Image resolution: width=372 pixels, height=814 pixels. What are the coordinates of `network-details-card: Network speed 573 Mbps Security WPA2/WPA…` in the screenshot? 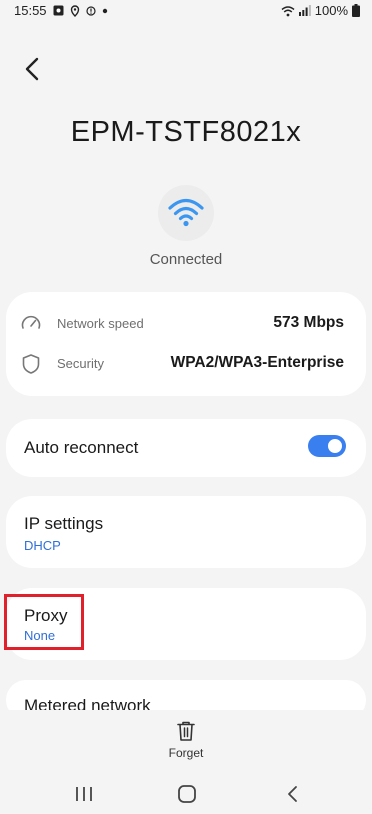 It's located at (186, 344).